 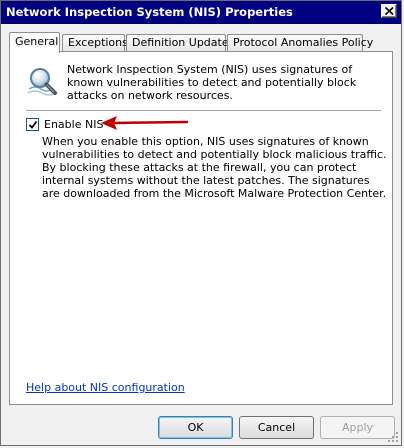 I want to click on tab-definition-updates: Definition Updates, so click(x=180, y=43).